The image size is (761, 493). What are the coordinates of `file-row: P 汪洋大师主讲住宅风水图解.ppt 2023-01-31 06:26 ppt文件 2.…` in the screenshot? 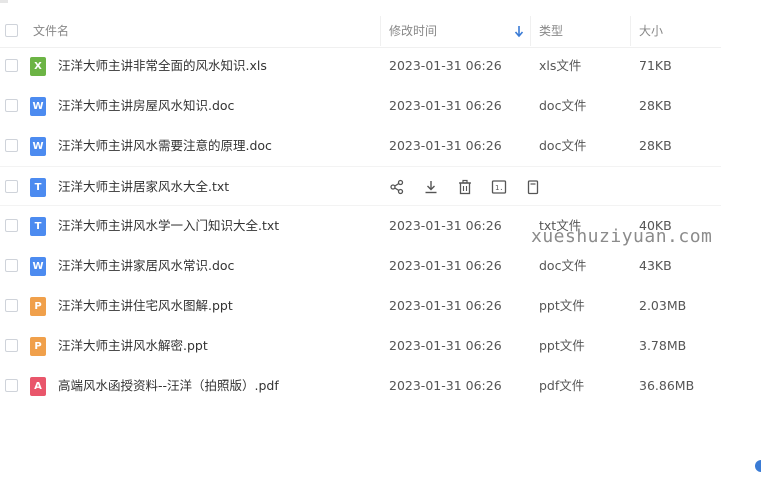 It's located at (360, 306).